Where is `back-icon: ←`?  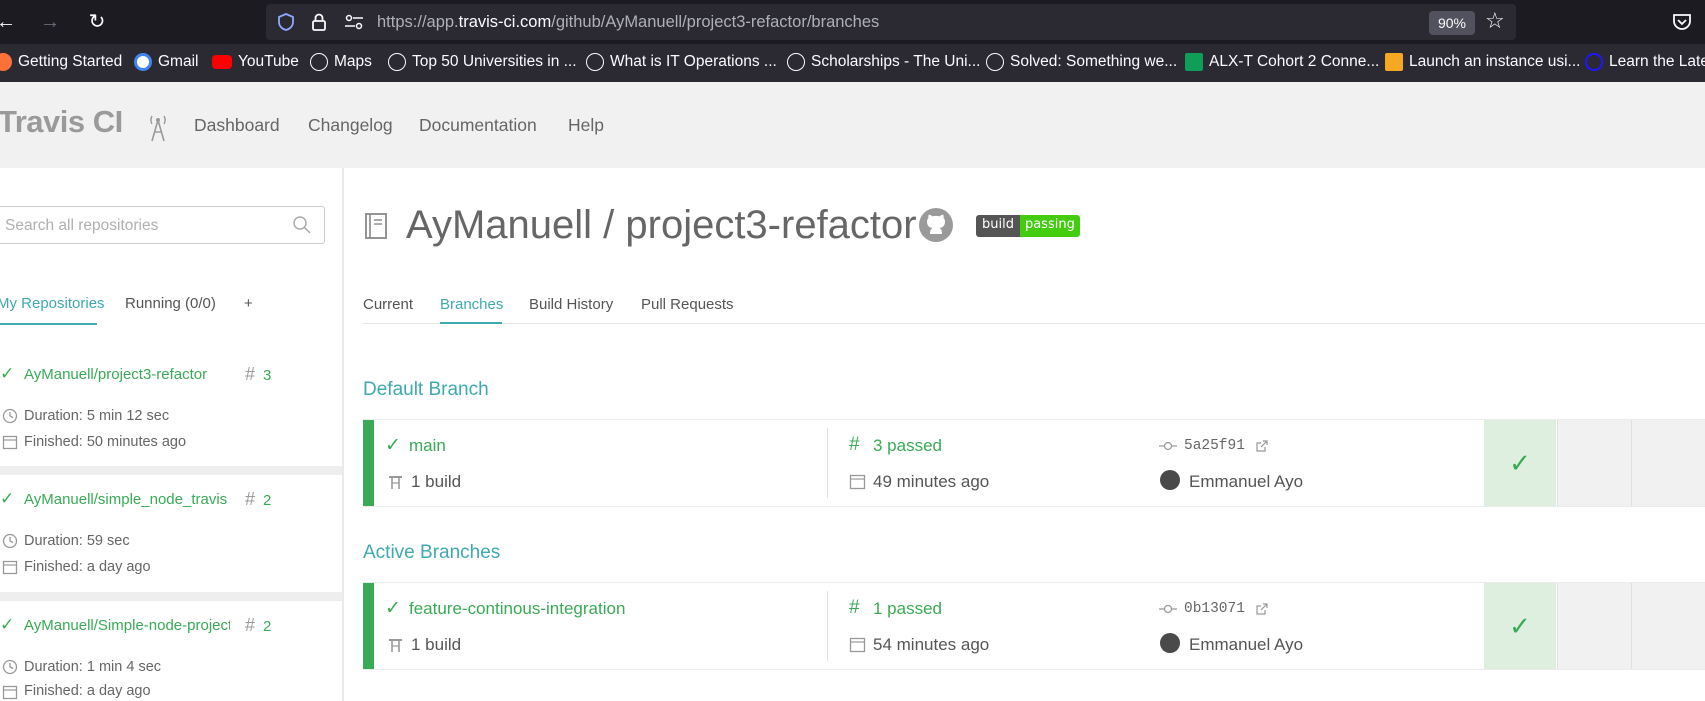
back-icon: ← is located at coordinates (9, 22).